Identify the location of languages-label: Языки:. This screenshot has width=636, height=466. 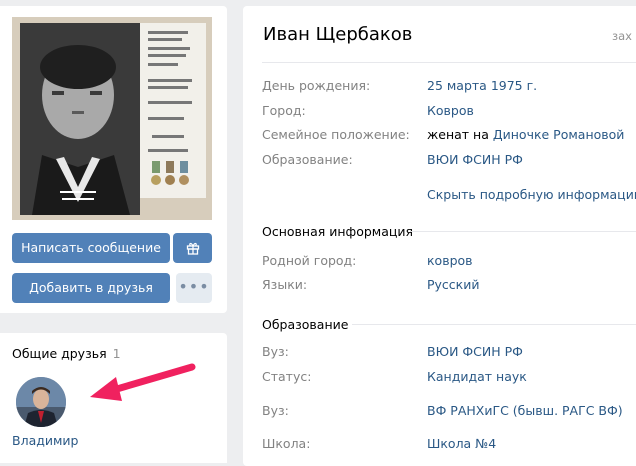
(285, 284).